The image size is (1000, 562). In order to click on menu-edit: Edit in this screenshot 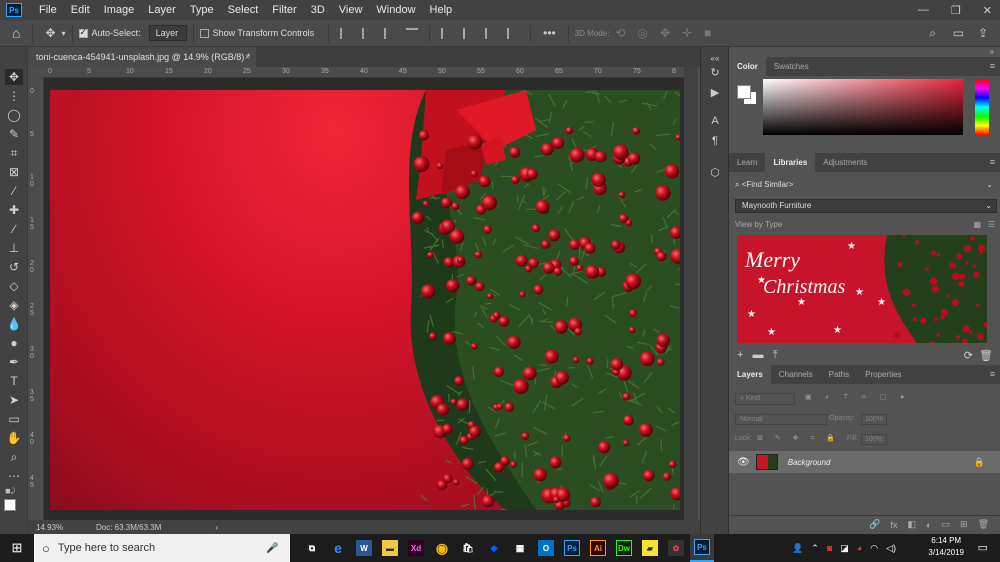, I will do `click(80, 10)`.